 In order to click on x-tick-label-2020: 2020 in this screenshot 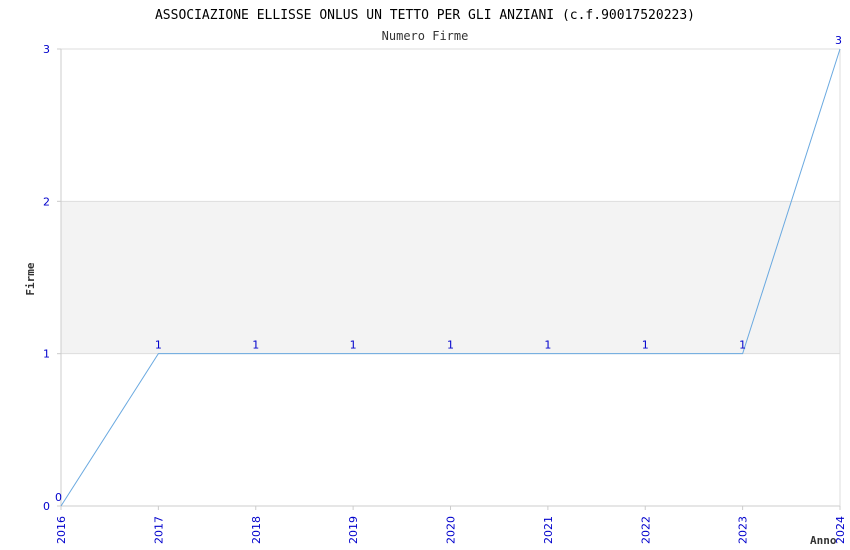, I will do `click(451, 530)`.